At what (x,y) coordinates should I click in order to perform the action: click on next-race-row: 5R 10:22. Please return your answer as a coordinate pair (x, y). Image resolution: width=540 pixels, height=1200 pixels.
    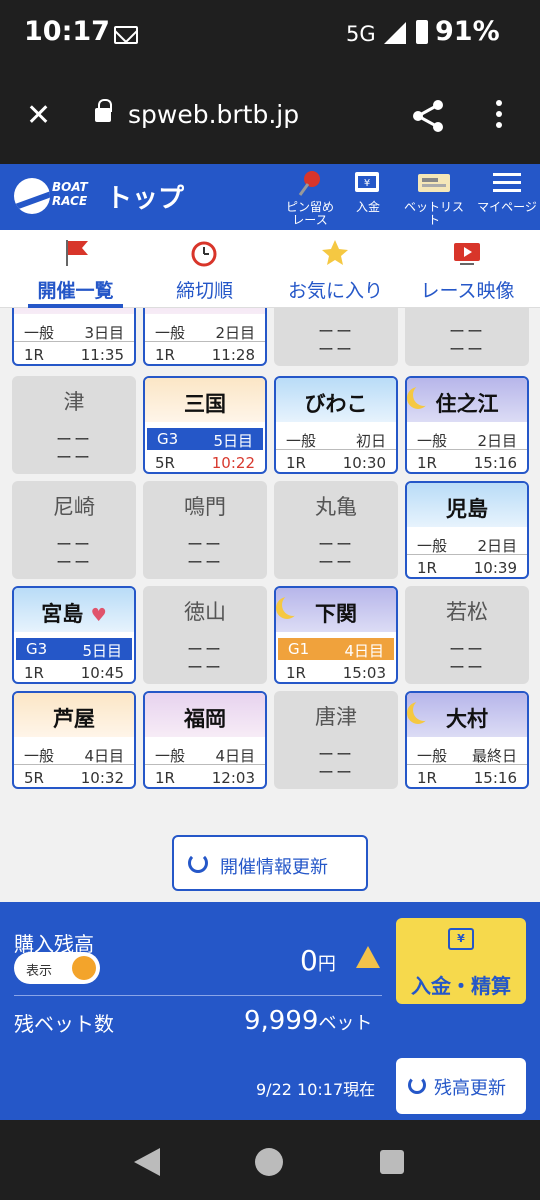
    Looking at the image, I should click on (205, 462).